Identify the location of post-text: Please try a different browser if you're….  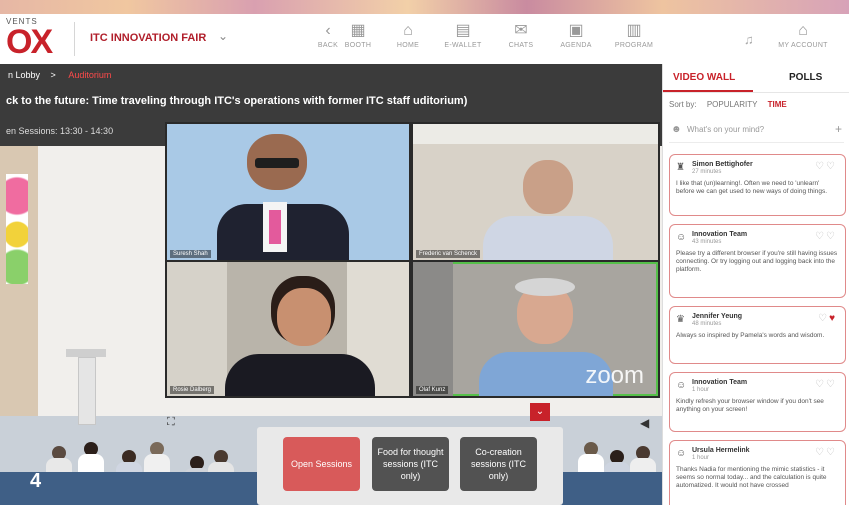
(757, 261).